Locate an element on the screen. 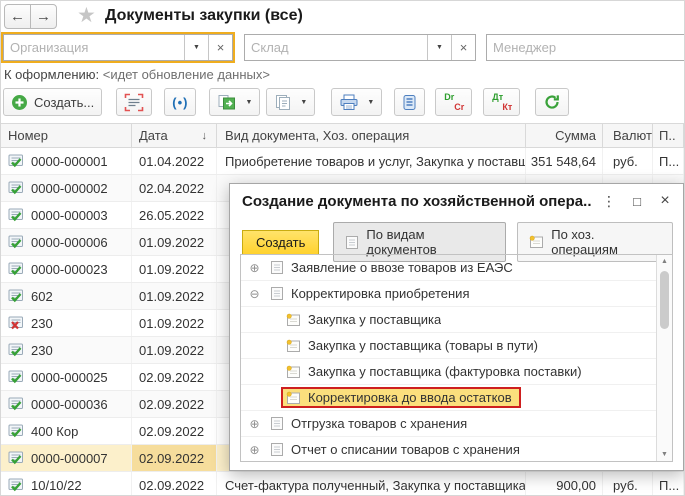 Image resolution: width=685 pixels, height=496 pixels. dtkt-button: Дт Кт is located at coordinates (502, 102).